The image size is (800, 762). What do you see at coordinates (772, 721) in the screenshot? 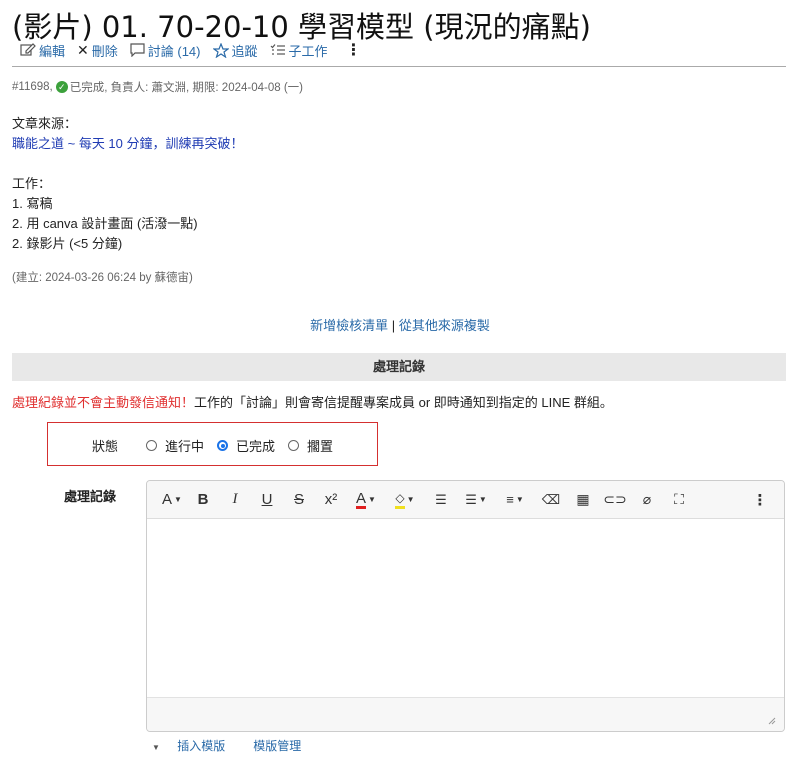
I see `resize-grip-icon` at bounding box center [772, 721].